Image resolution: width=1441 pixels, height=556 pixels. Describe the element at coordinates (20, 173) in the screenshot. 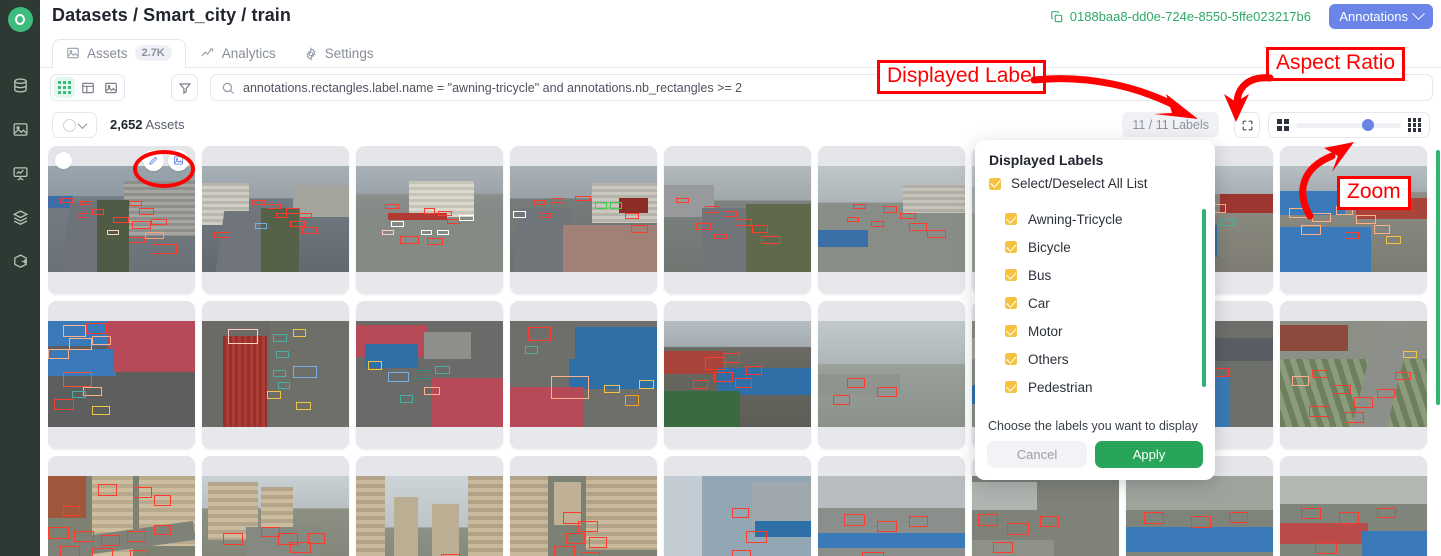

I see `sidebar-item-analytics` at that location.